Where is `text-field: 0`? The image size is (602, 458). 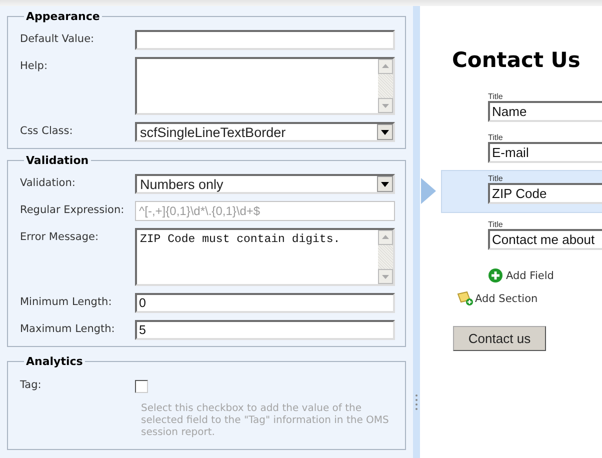 text-field: 0 is located at coordinates (265, 303).